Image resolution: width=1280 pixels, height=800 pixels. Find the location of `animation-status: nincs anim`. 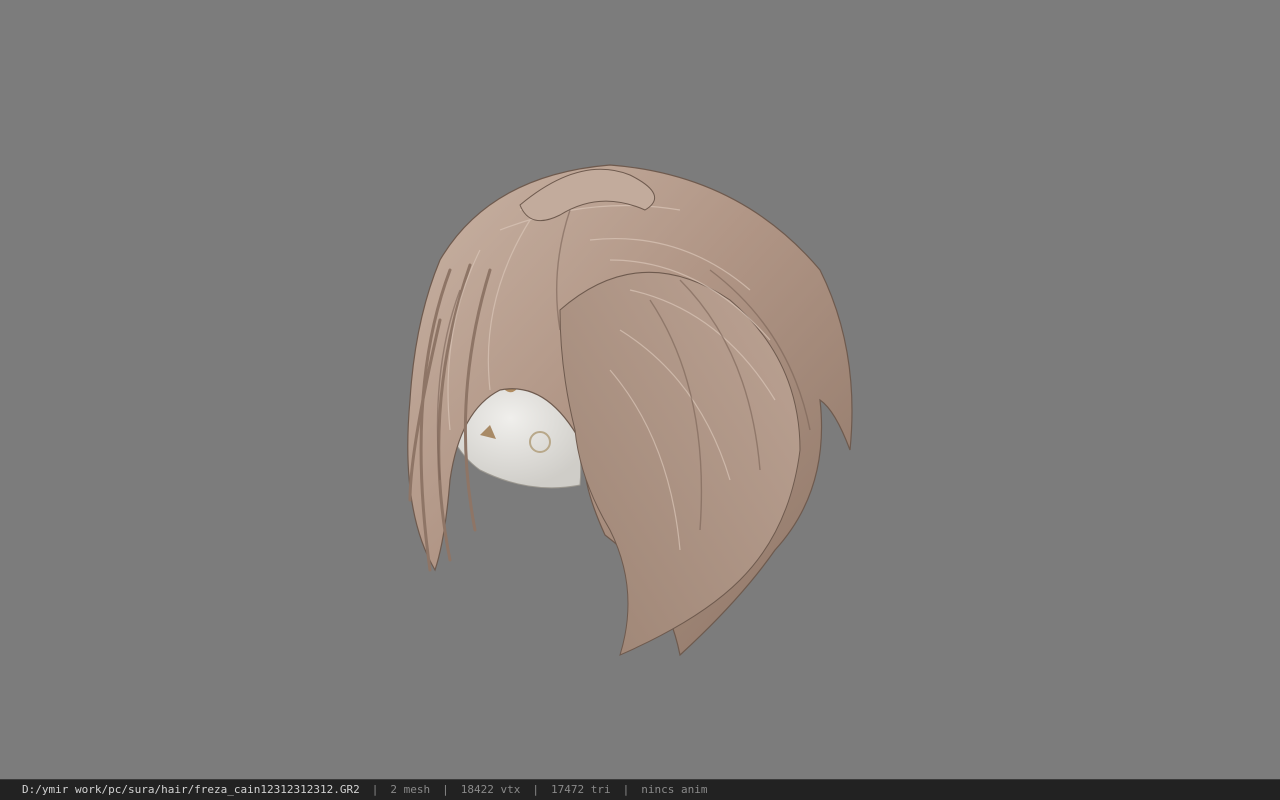

animation-status: nincs anim is located at coordinates (674, 789).